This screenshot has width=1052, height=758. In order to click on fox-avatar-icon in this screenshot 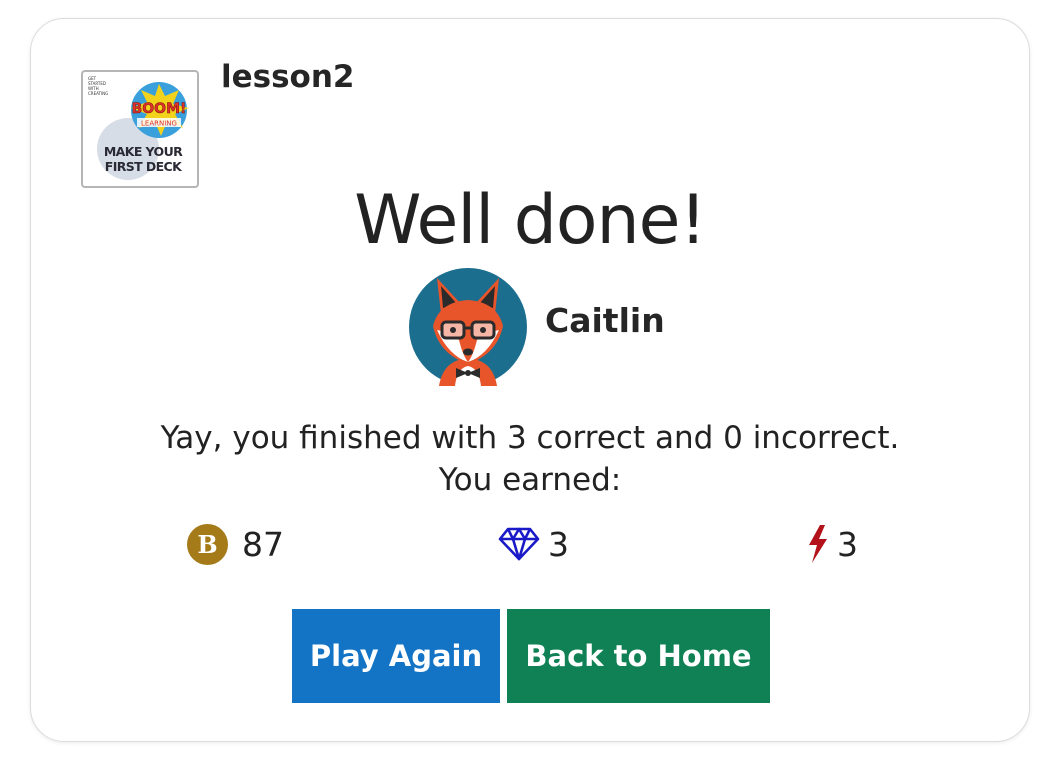, I will do `click(468, 327)`.